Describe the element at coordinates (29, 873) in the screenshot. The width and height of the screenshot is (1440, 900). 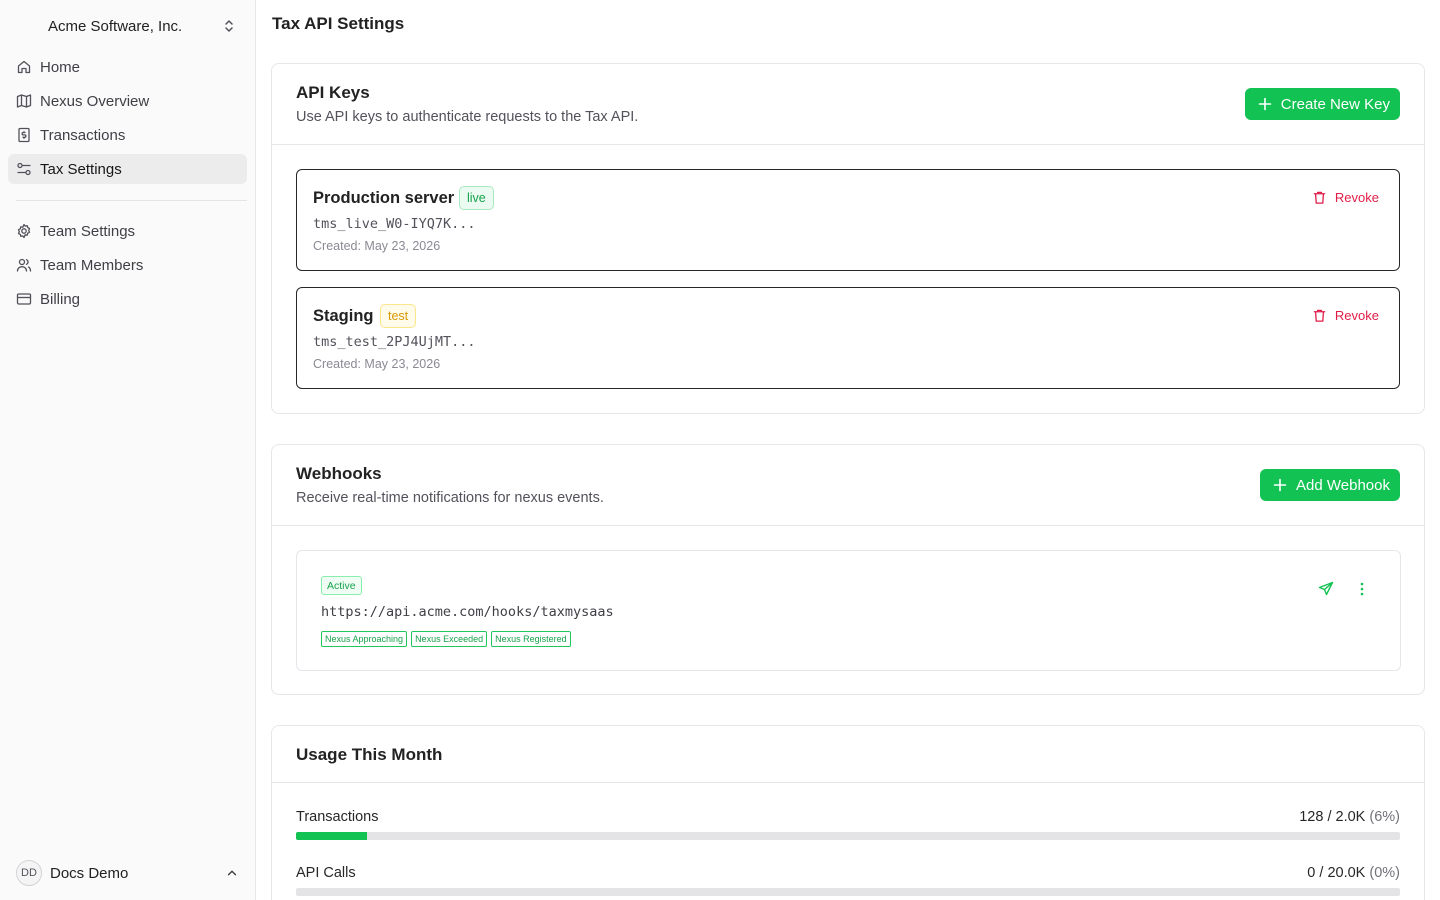
I see `avatar: DD` at that location.